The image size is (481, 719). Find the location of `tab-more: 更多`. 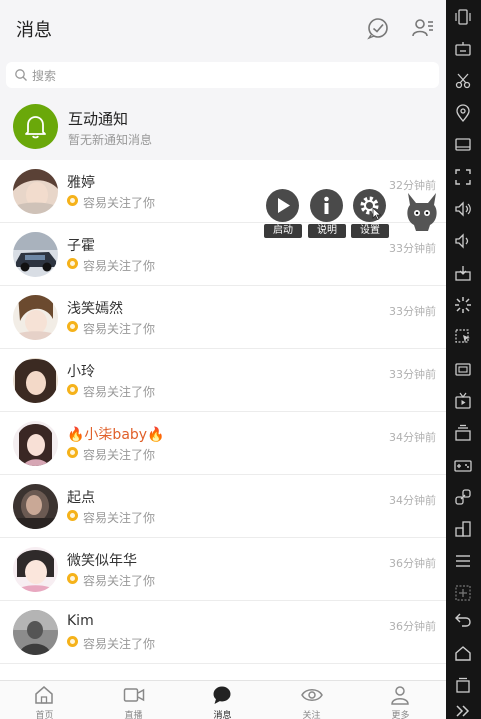

tab-more: 更多 is located at coordinates (400, 700).